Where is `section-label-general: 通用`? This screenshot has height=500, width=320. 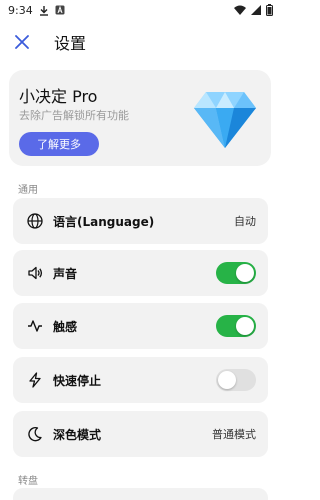
section-label-general: 通用 is located at coordinates (28, 190).